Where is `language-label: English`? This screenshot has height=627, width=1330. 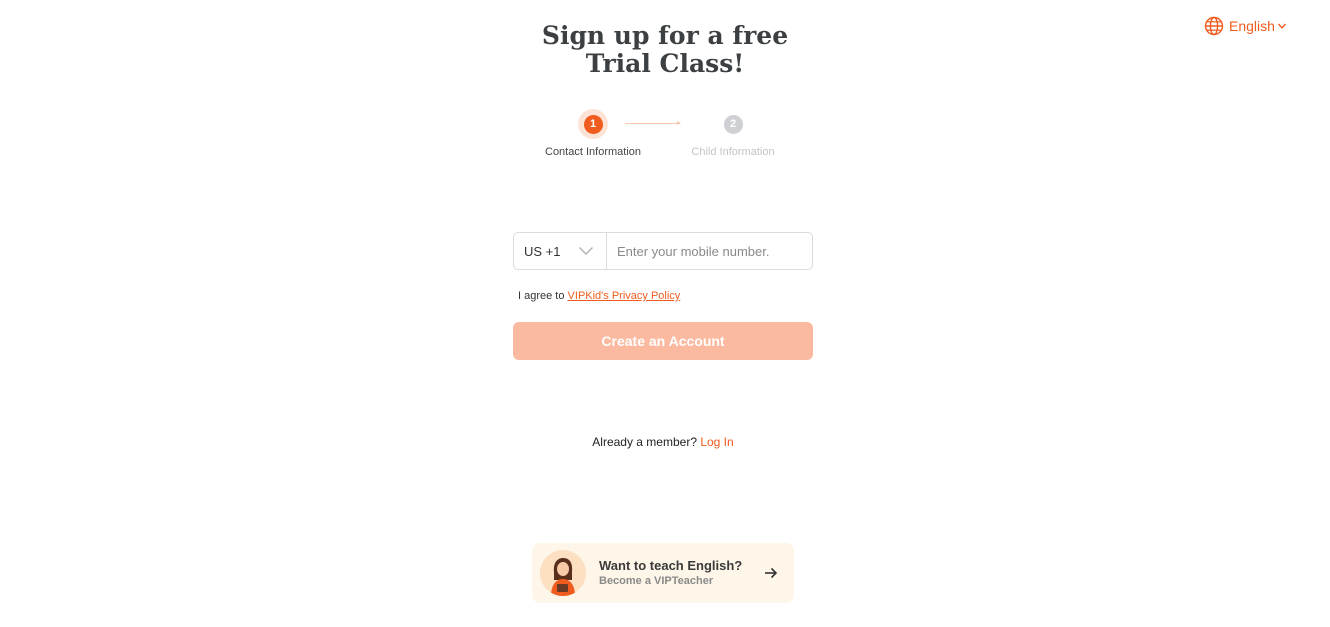
language-label: English is located at coordinates (1252, 26).